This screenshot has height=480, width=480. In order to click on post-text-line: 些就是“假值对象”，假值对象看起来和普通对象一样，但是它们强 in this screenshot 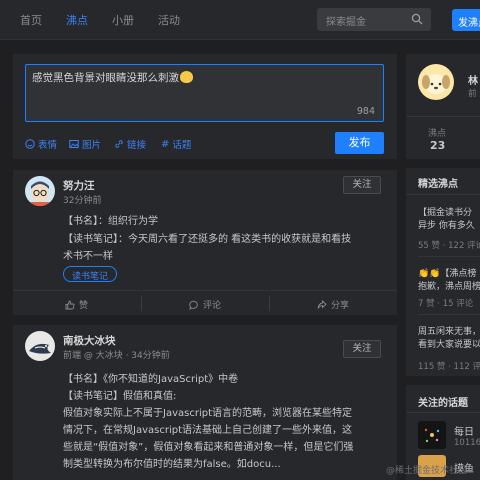, I will do `click(208, 447)`.